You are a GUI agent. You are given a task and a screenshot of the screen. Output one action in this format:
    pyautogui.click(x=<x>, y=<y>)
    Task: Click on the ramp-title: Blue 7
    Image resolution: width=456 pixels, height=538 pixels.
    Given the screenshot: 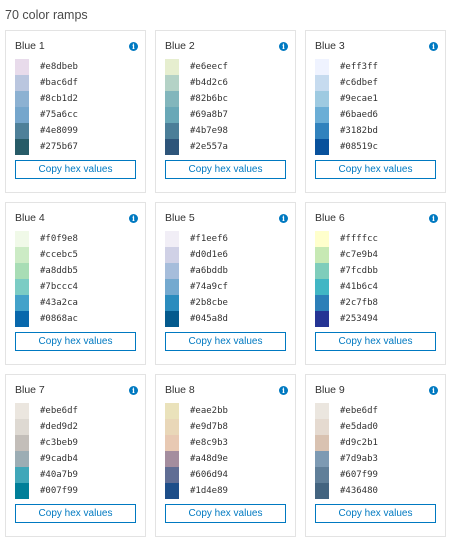 What is the action you would take?
    pyautogui.click(x=30, y=390)
    